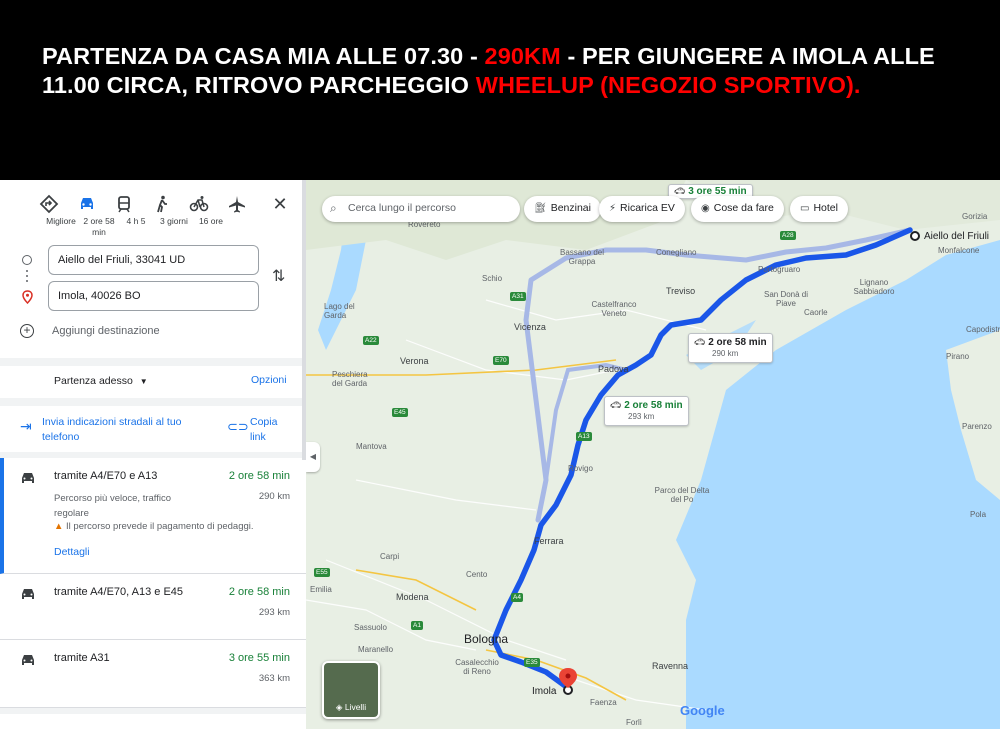 The height and width of the screenshot is (729, 1000). Describe the element at coordinates (603, 702) in the screenshot. I see `town-label: Faenza` at that location.